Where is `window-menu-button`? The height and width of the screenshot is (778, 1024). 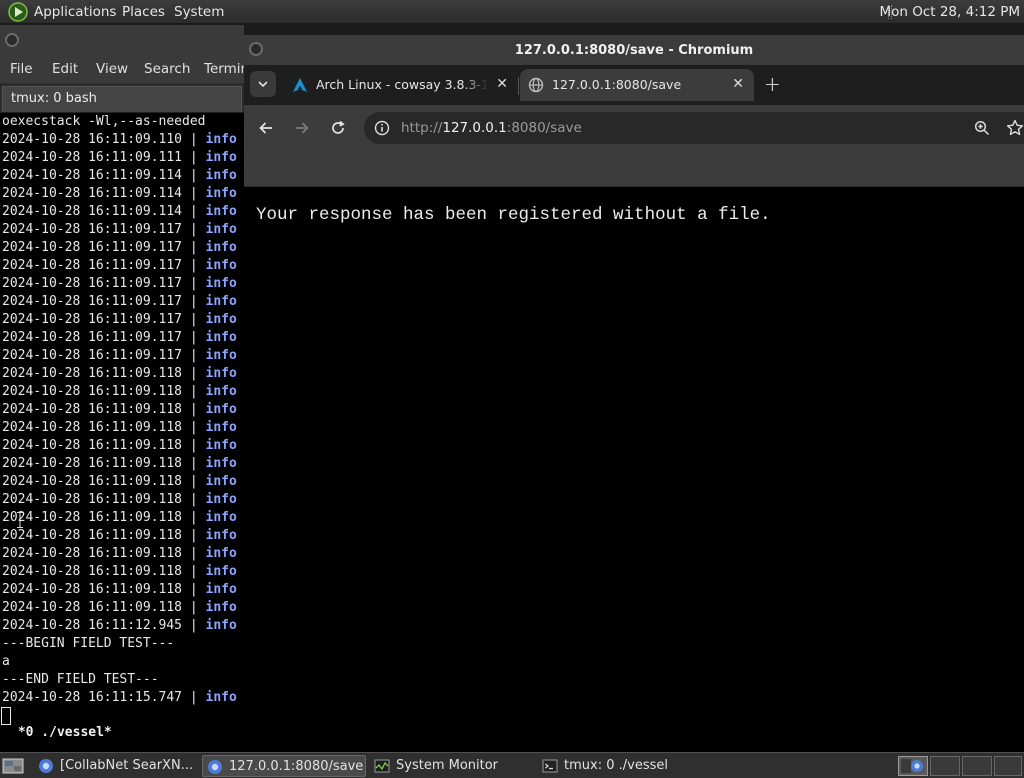
window-menu-button is located at coordinates (12, 40).